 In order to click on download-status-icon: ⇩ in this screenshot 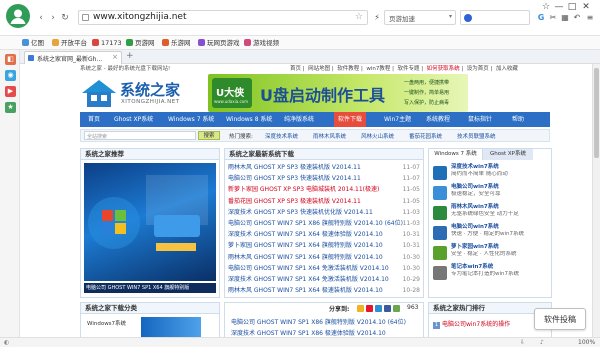, I will do `click(522, 342)`.